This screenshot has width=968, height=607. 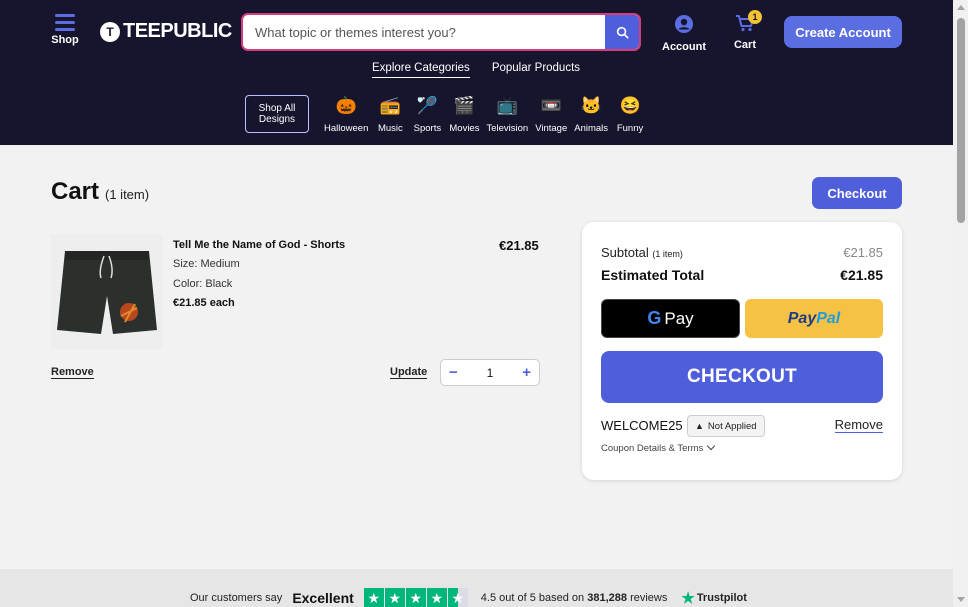 I want to click on category-funny: 😆 Funny, so click(x=630, y=113).